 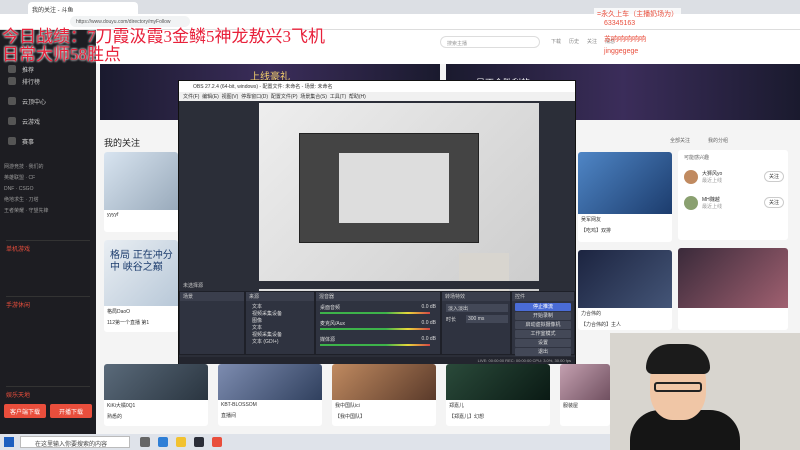 What do you see at coordinates (490, 42) in the screenshot?
I see `search-input: 搜索主播` at bounding box center [490, 42].